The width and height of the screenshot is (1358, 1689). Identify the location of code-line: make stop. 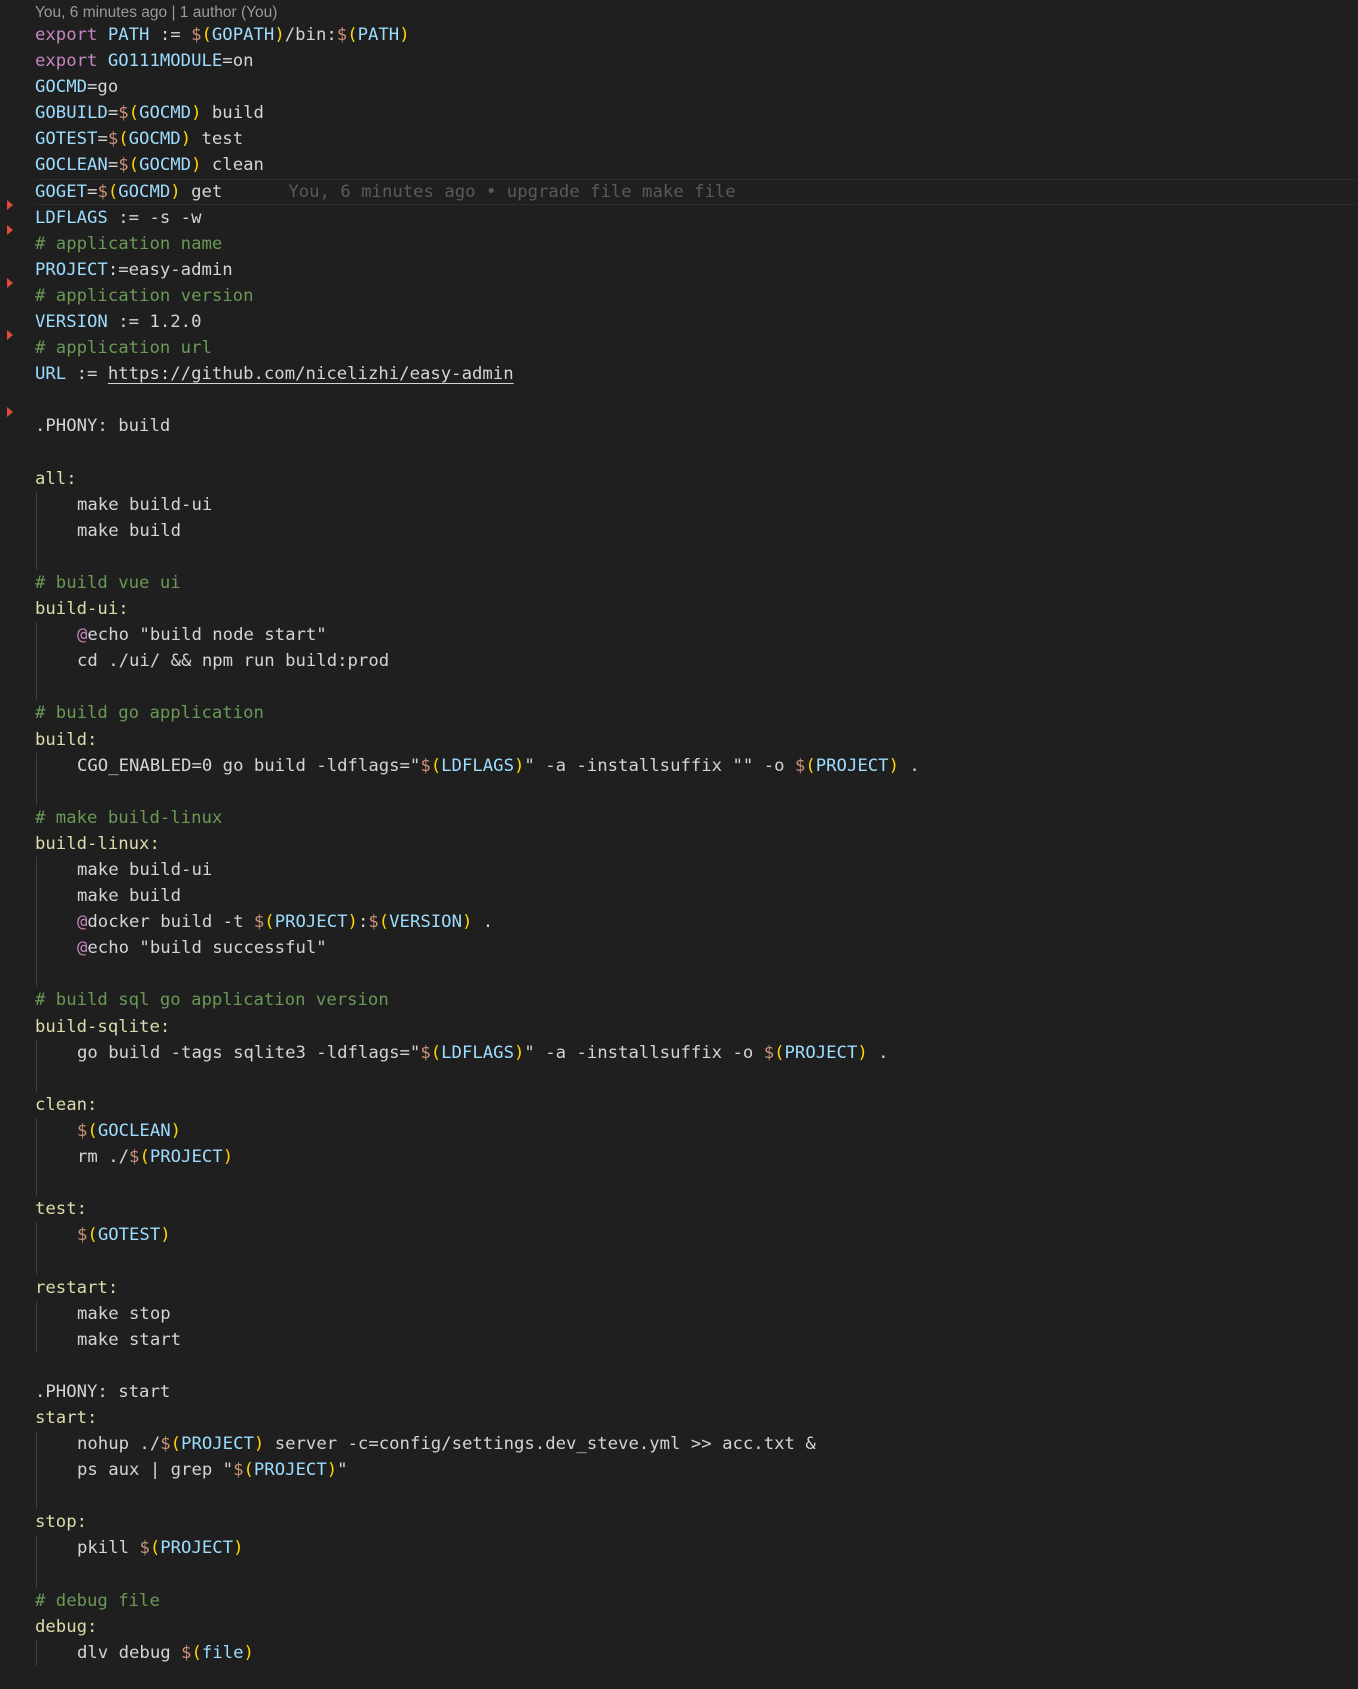
(679, 1313).